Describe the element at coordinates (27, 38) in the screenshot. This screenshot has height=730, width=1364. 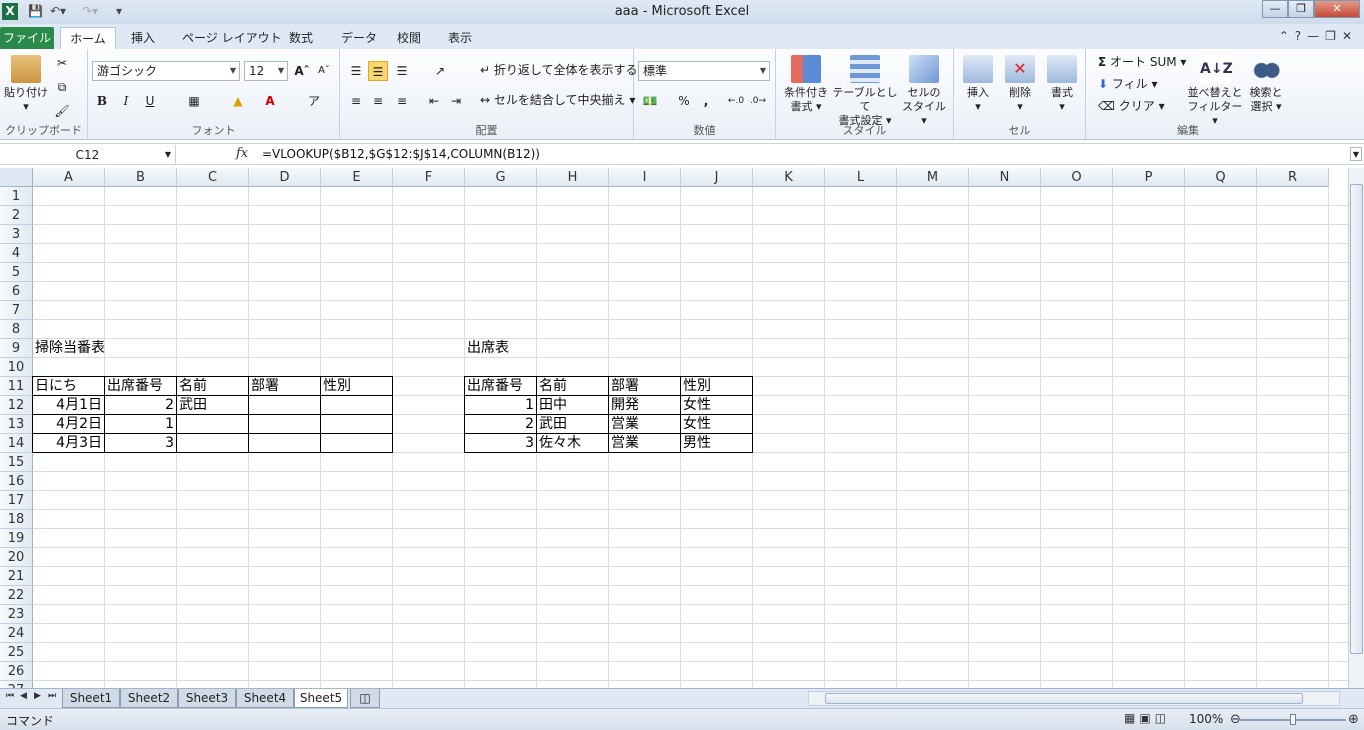
I see `tab-file: ファイル` at that location.